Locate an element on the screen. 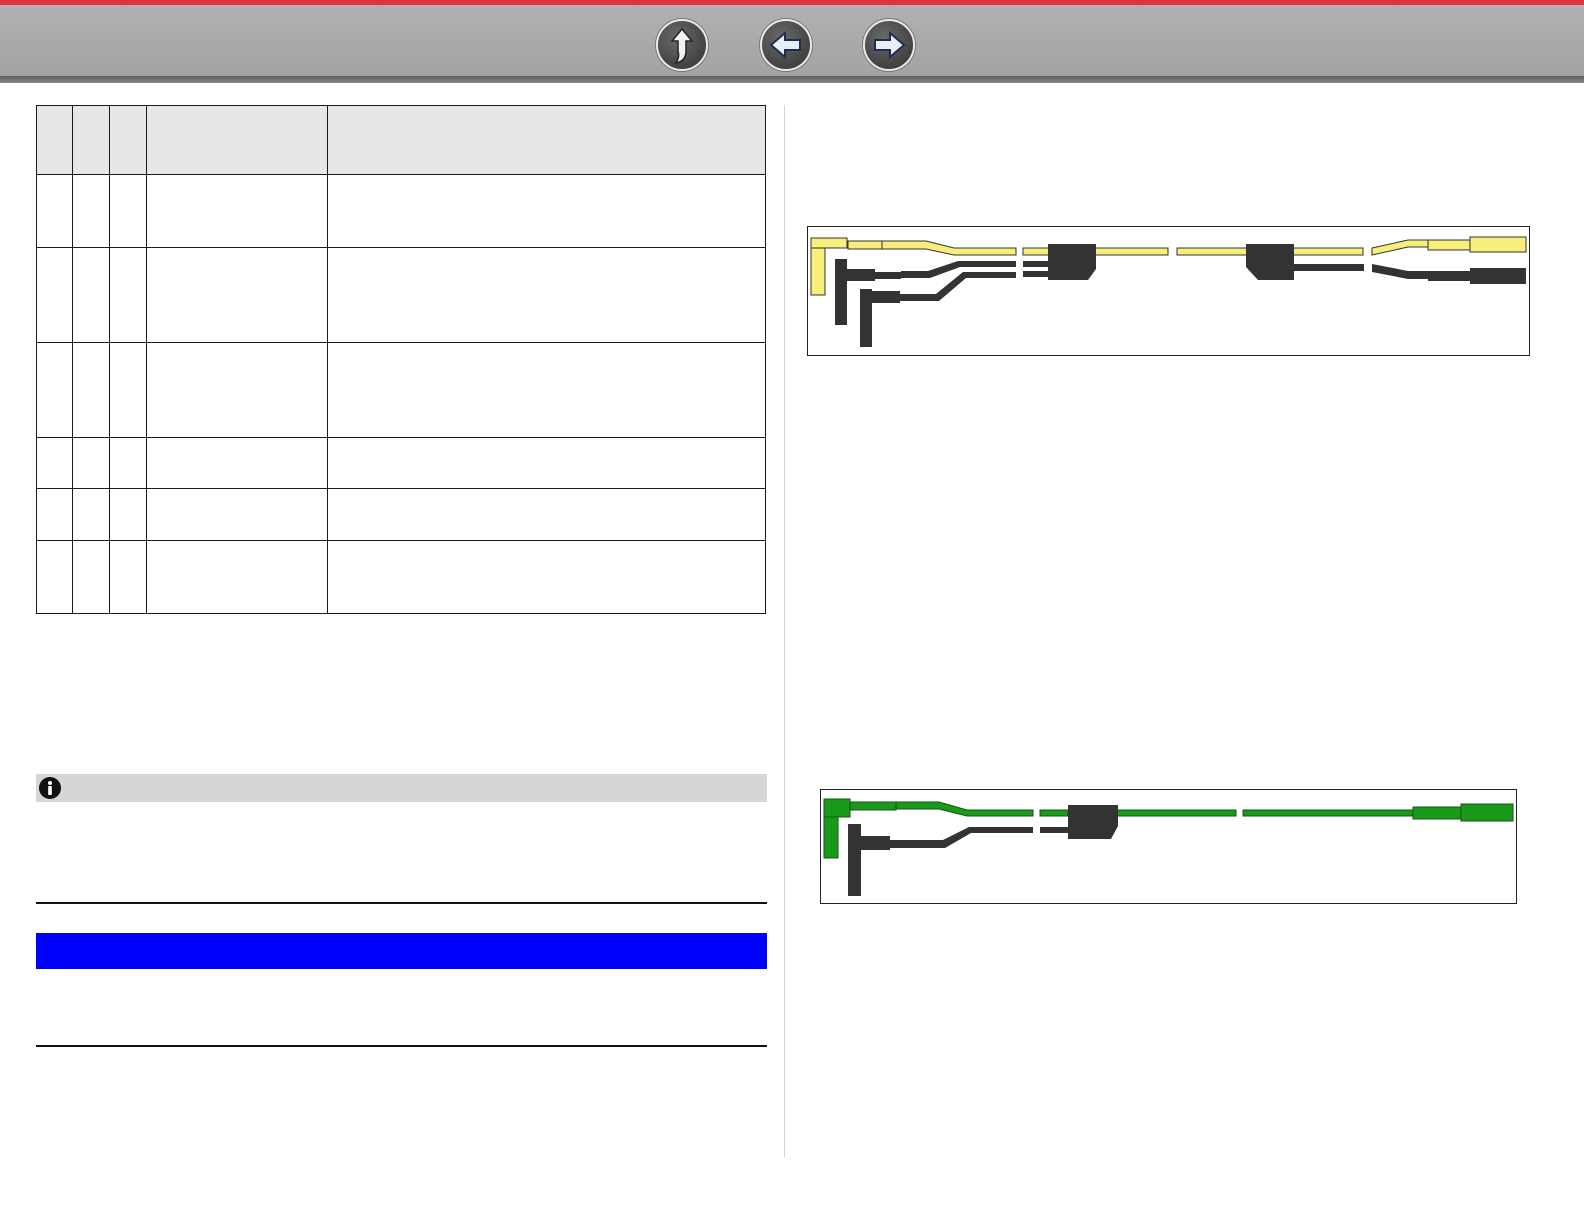 This screenshot has width=1584, height=1224. back-button is located at coordinates (786, 45).